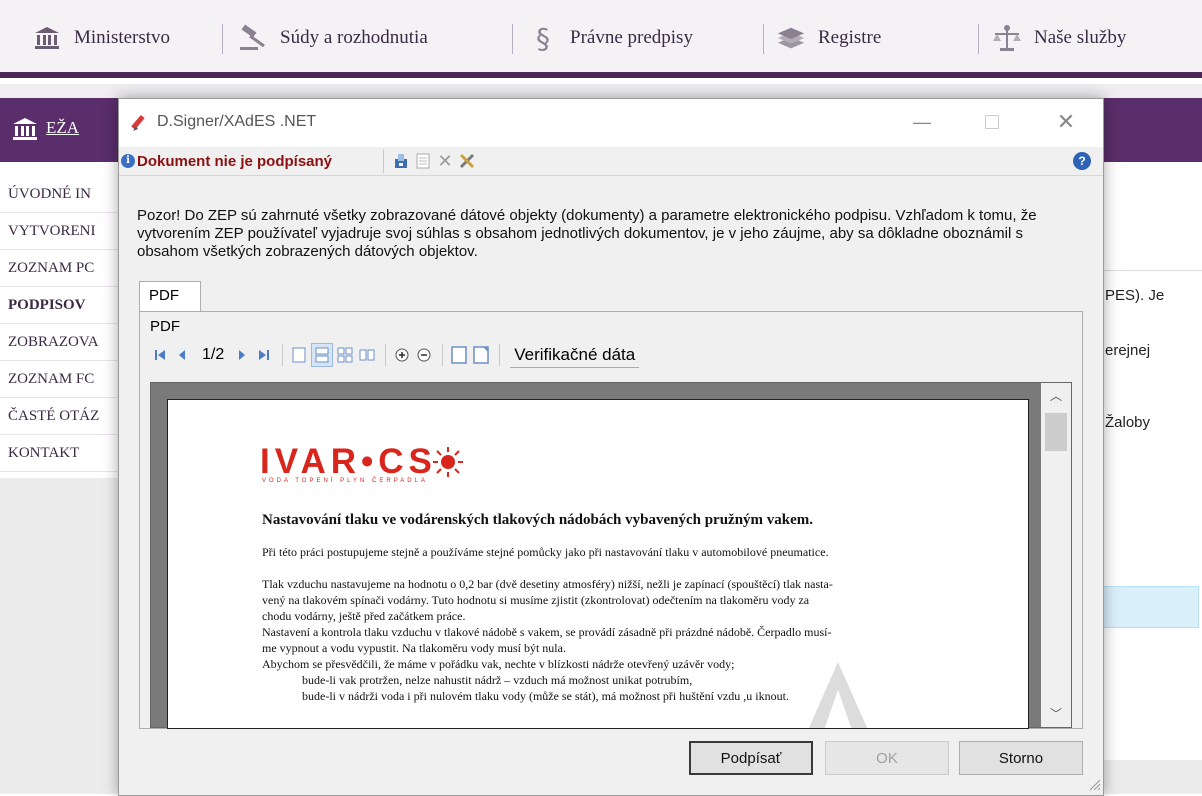  Describe the element at coordinates (838, 695) in the screenshot. I see `watermark-mark` at that location.